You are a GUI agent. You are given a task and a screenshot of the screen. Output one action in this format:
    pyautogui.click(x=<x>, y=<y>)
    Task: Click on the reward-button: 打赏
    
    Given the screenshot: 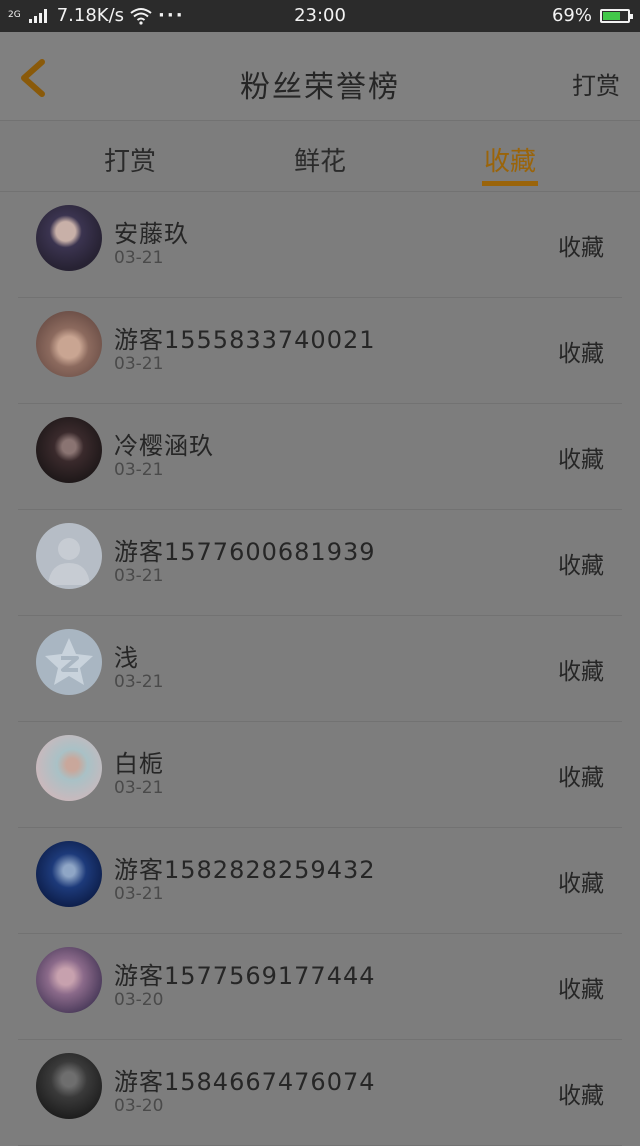 What is the action you would take?
    pyautogui.click(x=596, y=83)
    